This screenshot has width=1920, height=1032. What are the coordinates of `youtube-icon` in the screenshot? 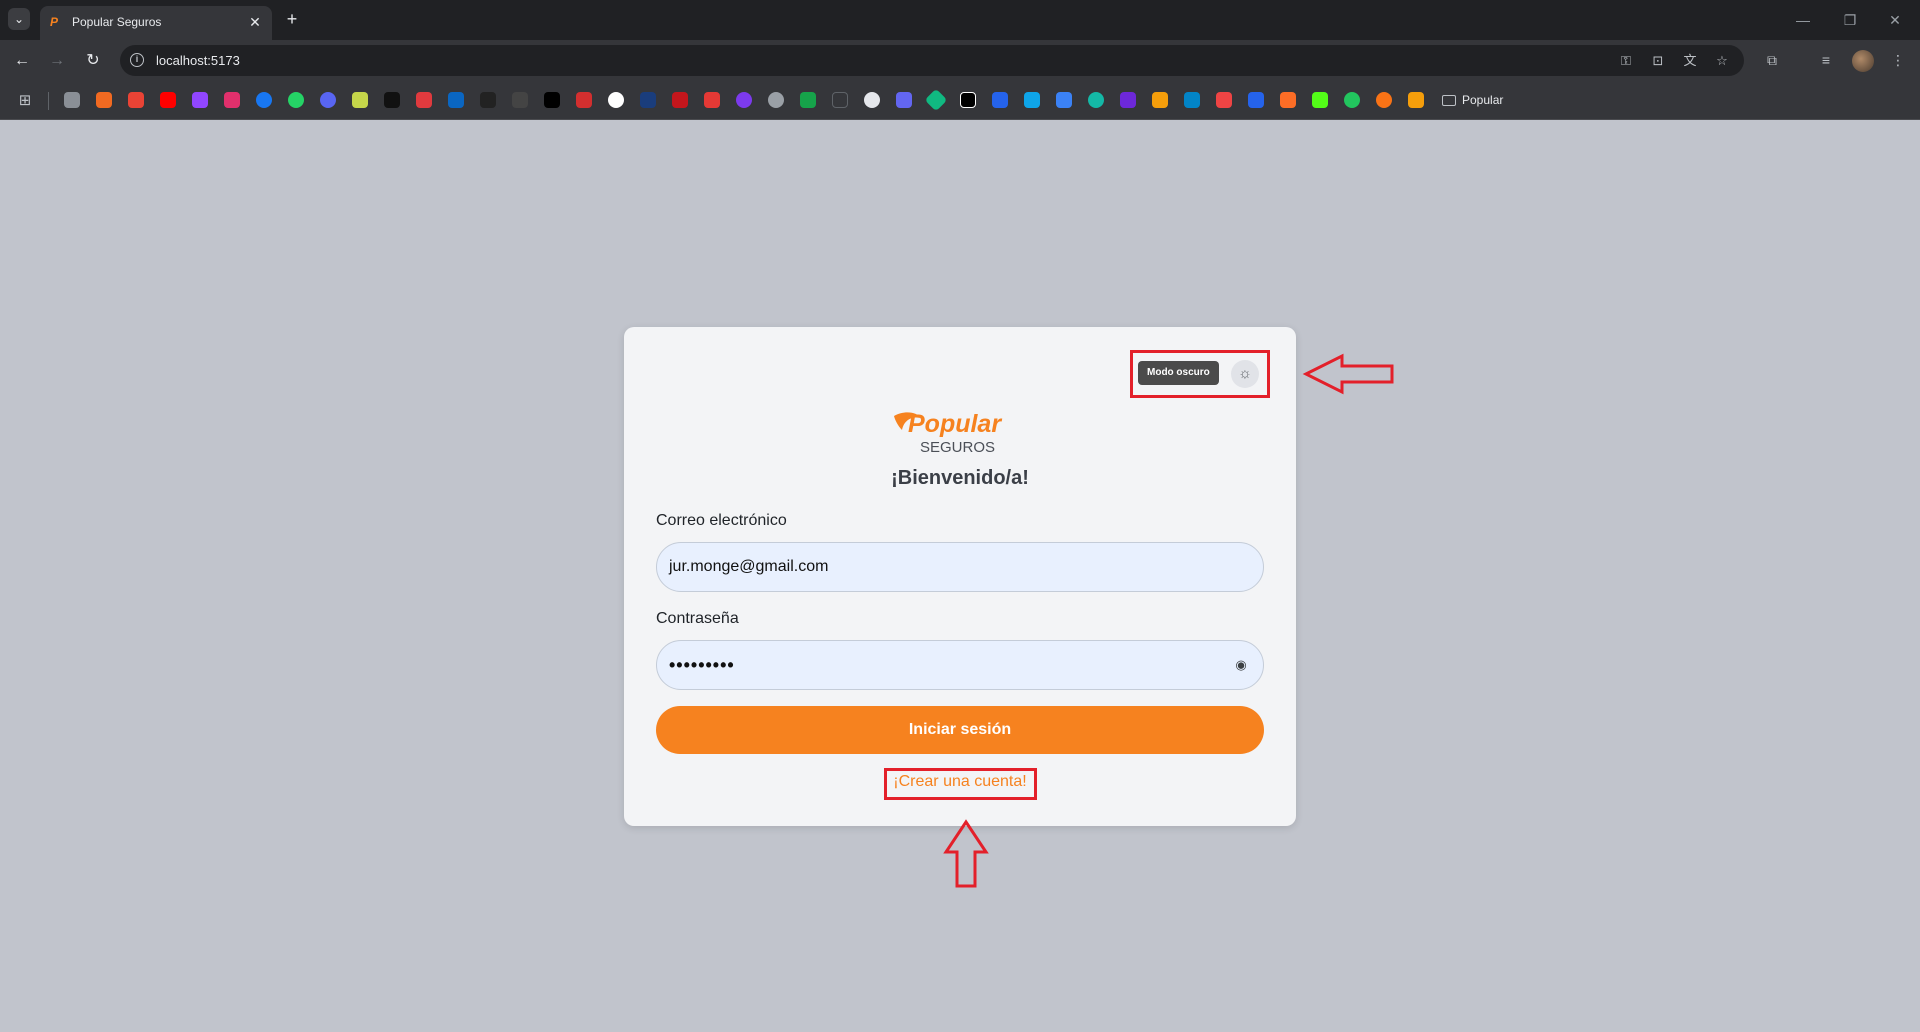 It's located at (168, 100).